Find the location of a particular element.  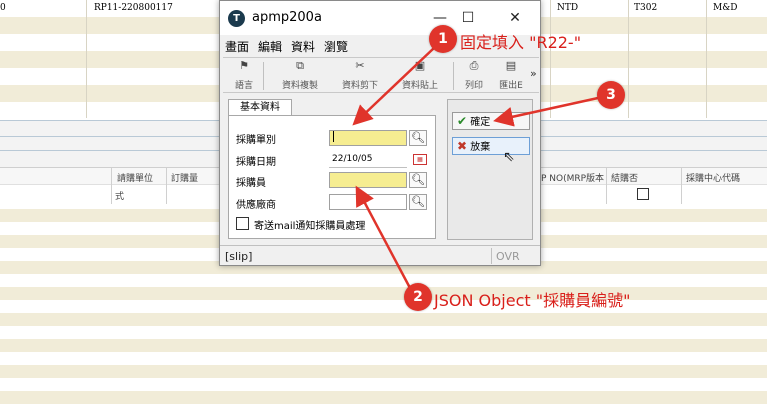

toolbar: ⚑ 語言 ⧉ 資料複製 ✂ 資料剪下 ▣ 資料貼上 ⎙ 列印 ▤ 匯出E » is located at coordinates (381, 75).